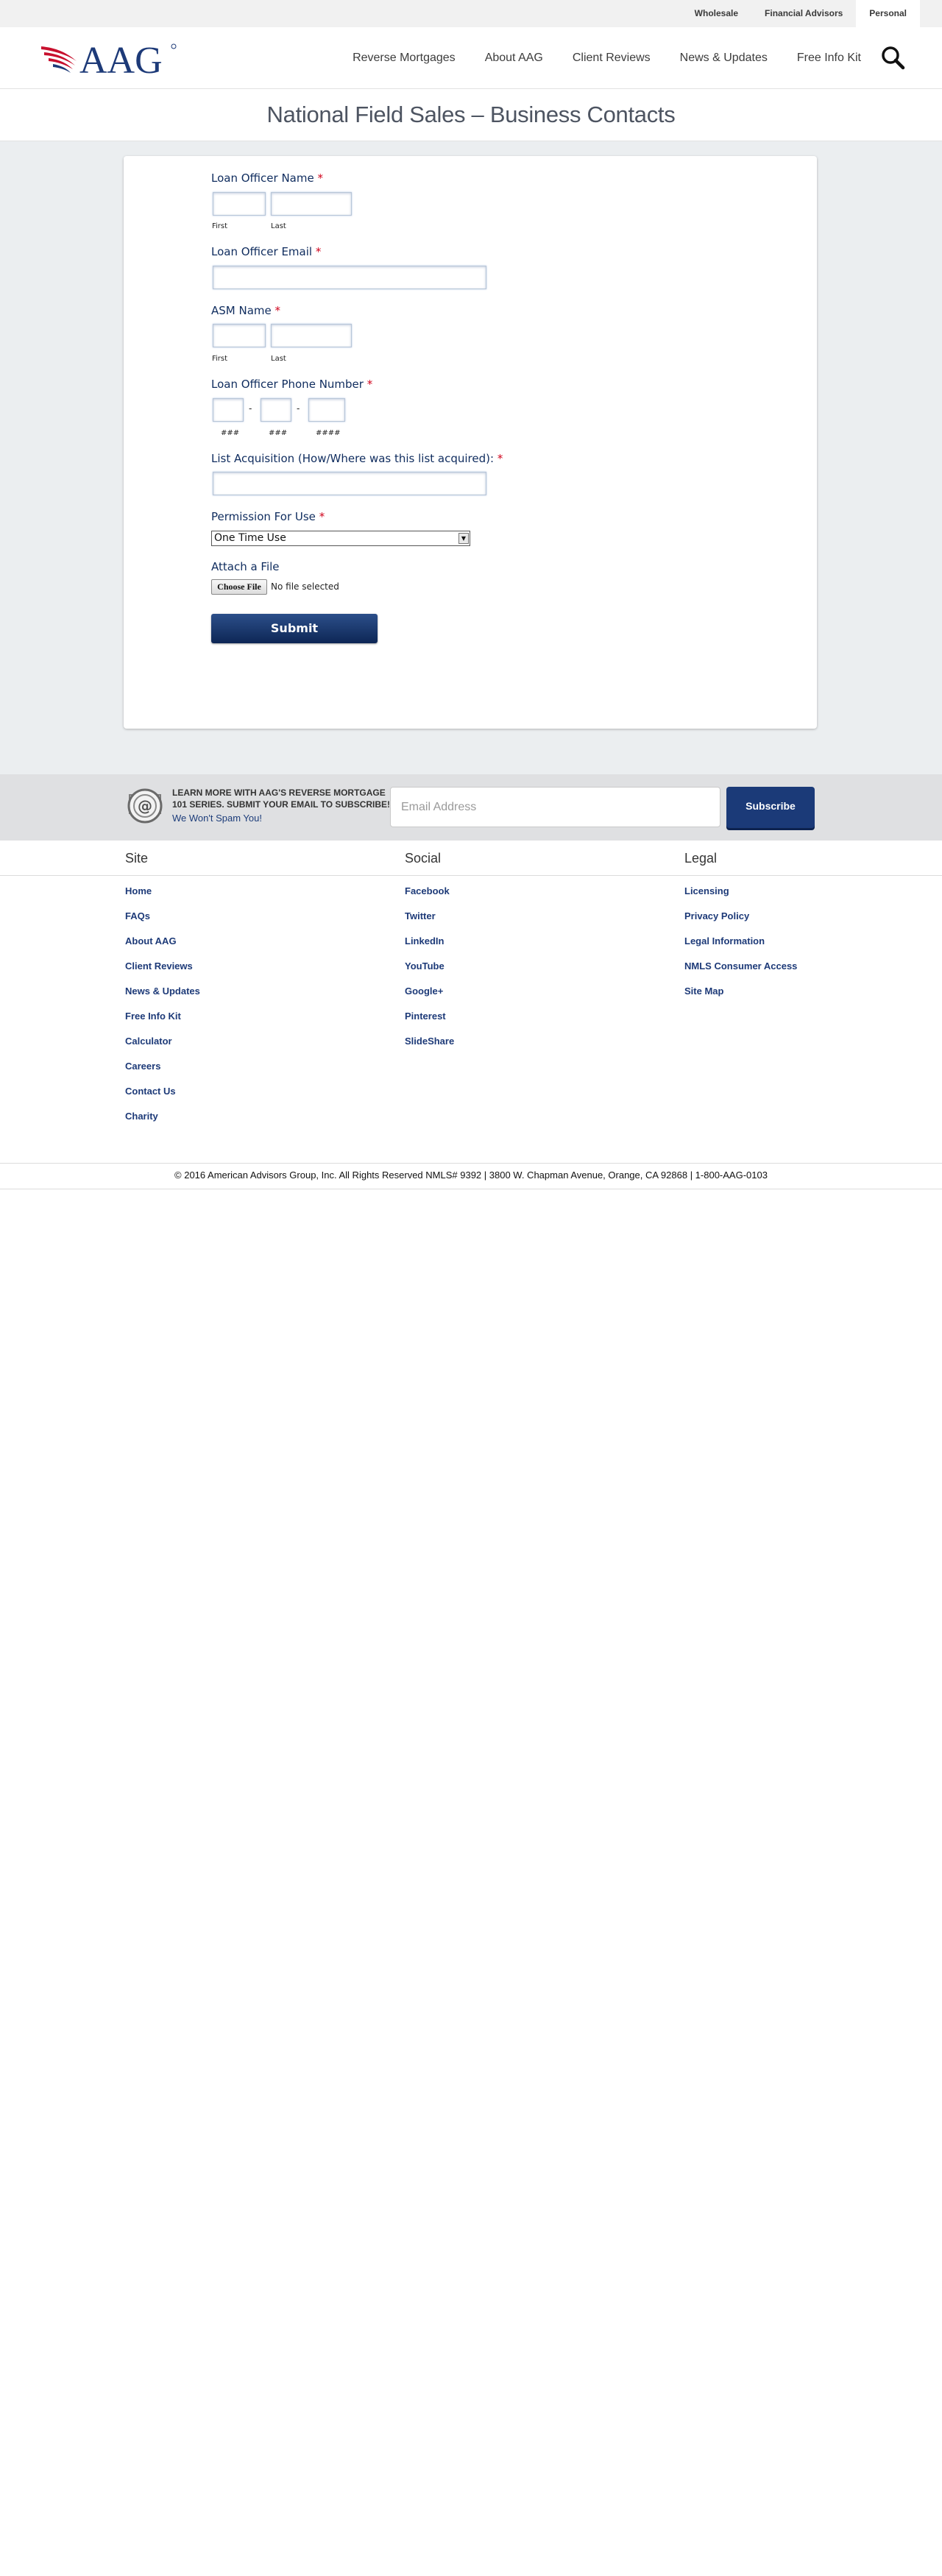 This screenshot has height=2576, width=942. Describe the element at coordinates (276, 410) in the screenshot. I see `phone-prefix-input` at that location.